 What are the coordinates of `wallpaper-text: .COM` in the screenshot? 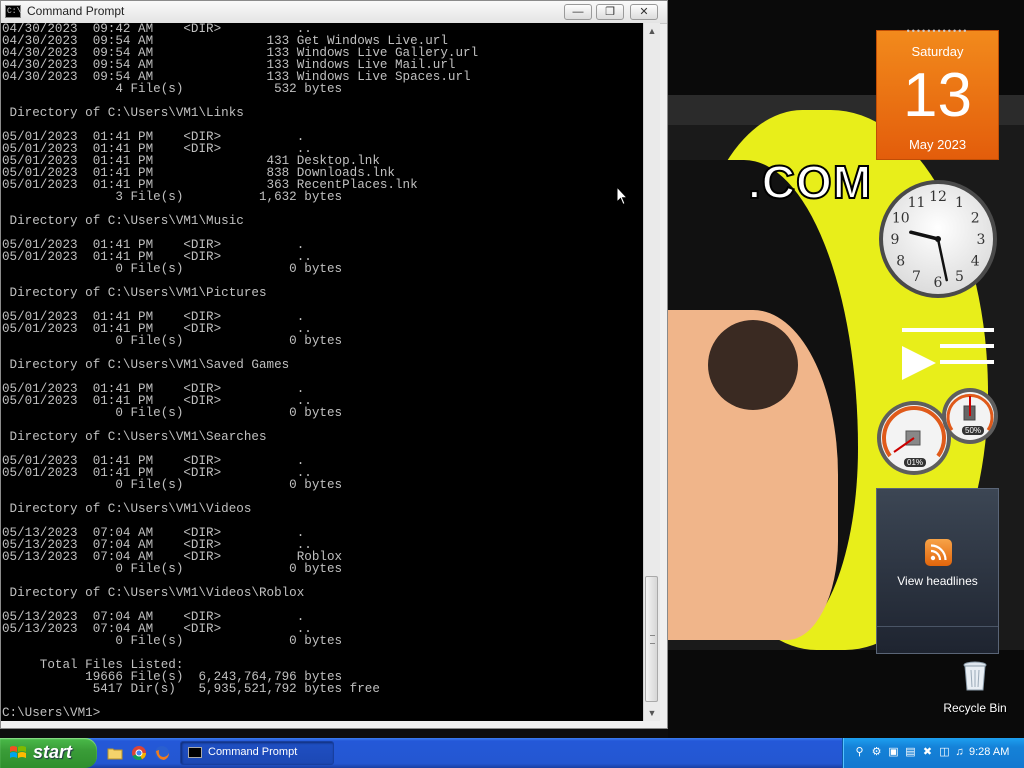 It's located at (810, 182).